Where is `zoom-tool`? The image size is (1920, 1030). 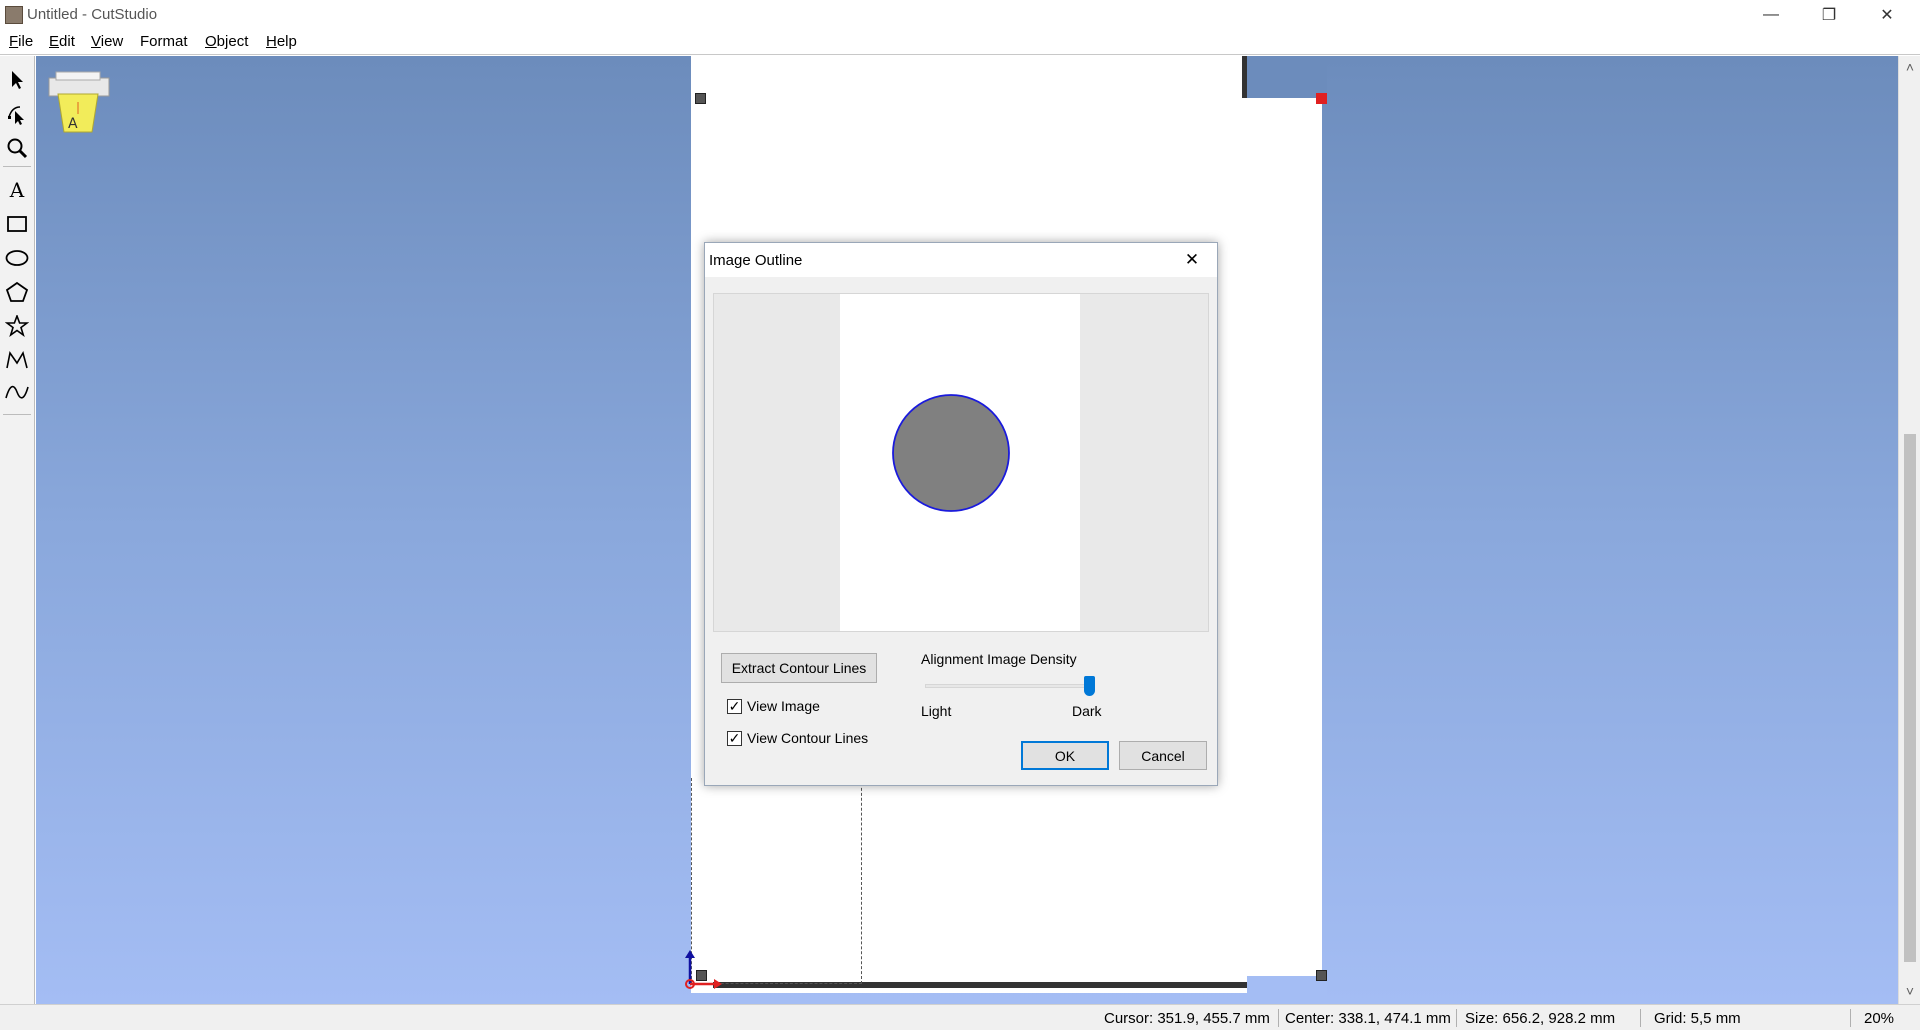
zoom-tool is located at coordinates (17, 148).